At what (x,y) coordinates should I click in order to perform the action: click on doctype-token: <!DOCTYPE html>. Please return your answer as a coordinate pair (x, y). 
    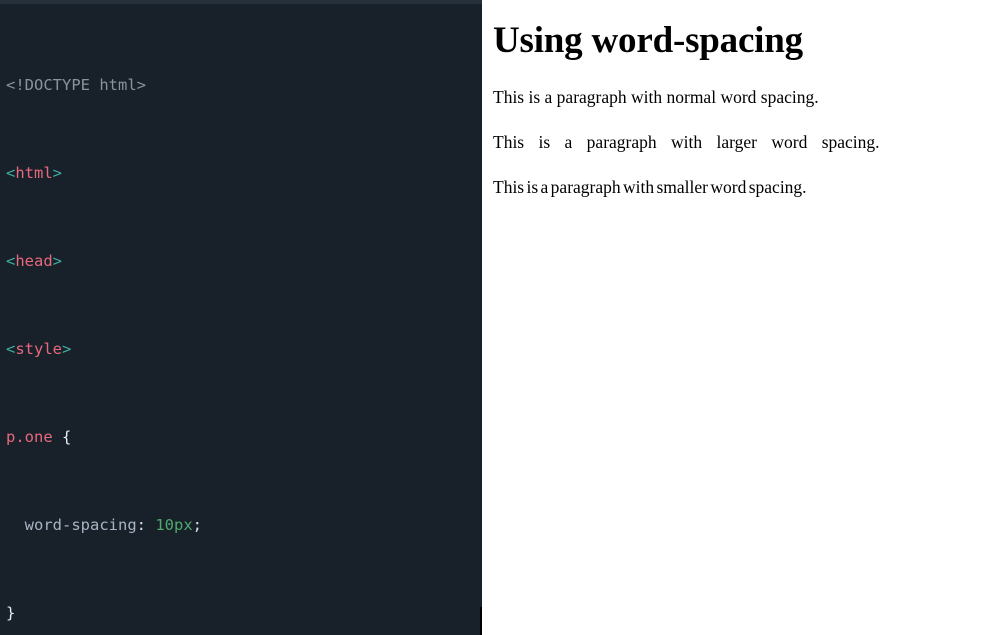
    Looking at the image, I should click on (76, 85).